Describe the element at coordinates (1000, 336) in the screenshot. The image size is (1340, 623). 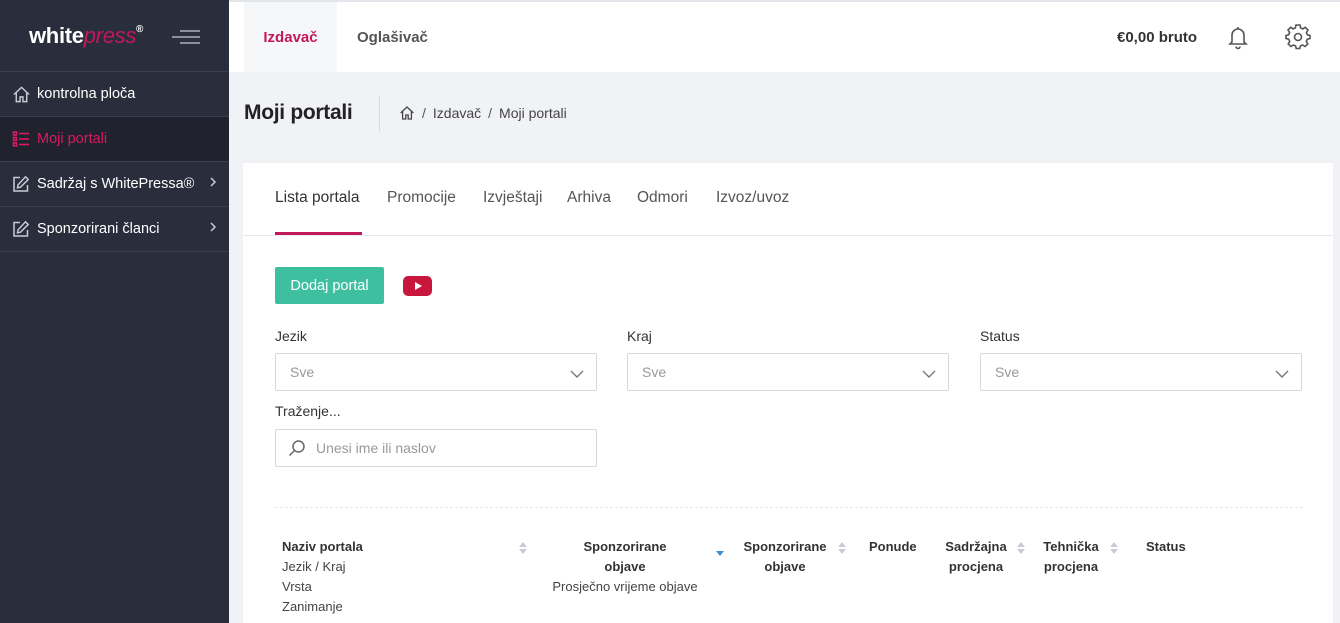
I see `status-label: Status` at that location.